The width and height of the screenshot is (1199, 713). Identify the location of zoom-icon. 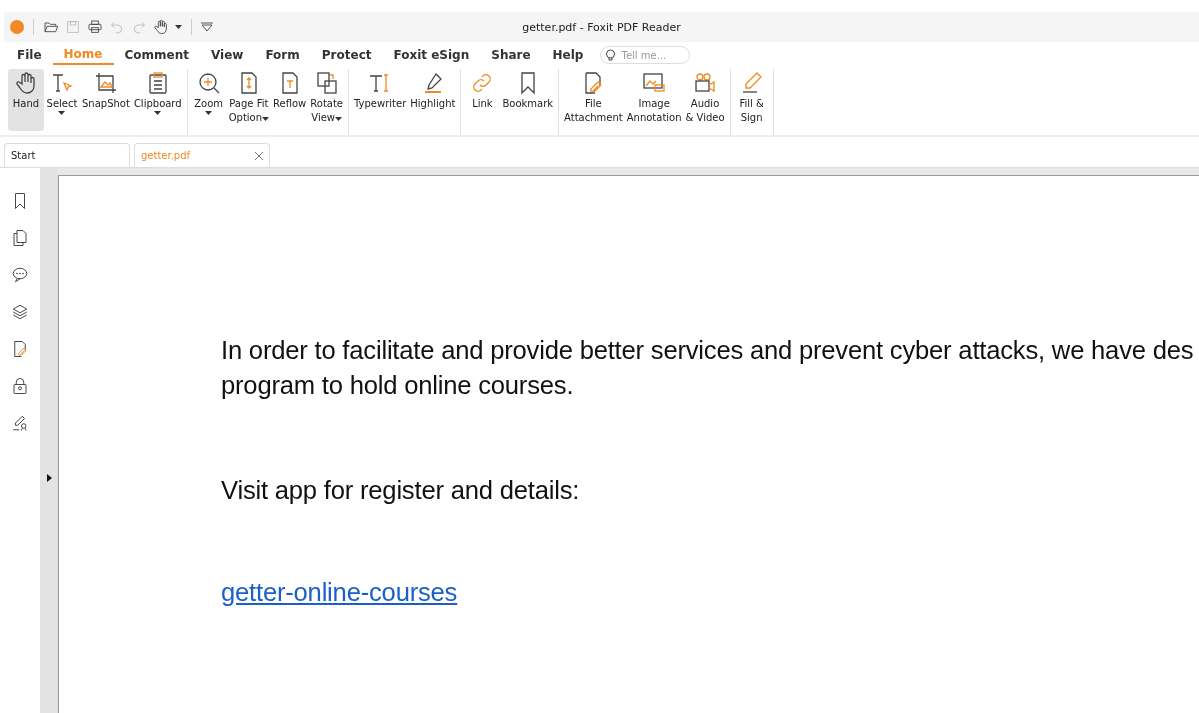
(208, 83).